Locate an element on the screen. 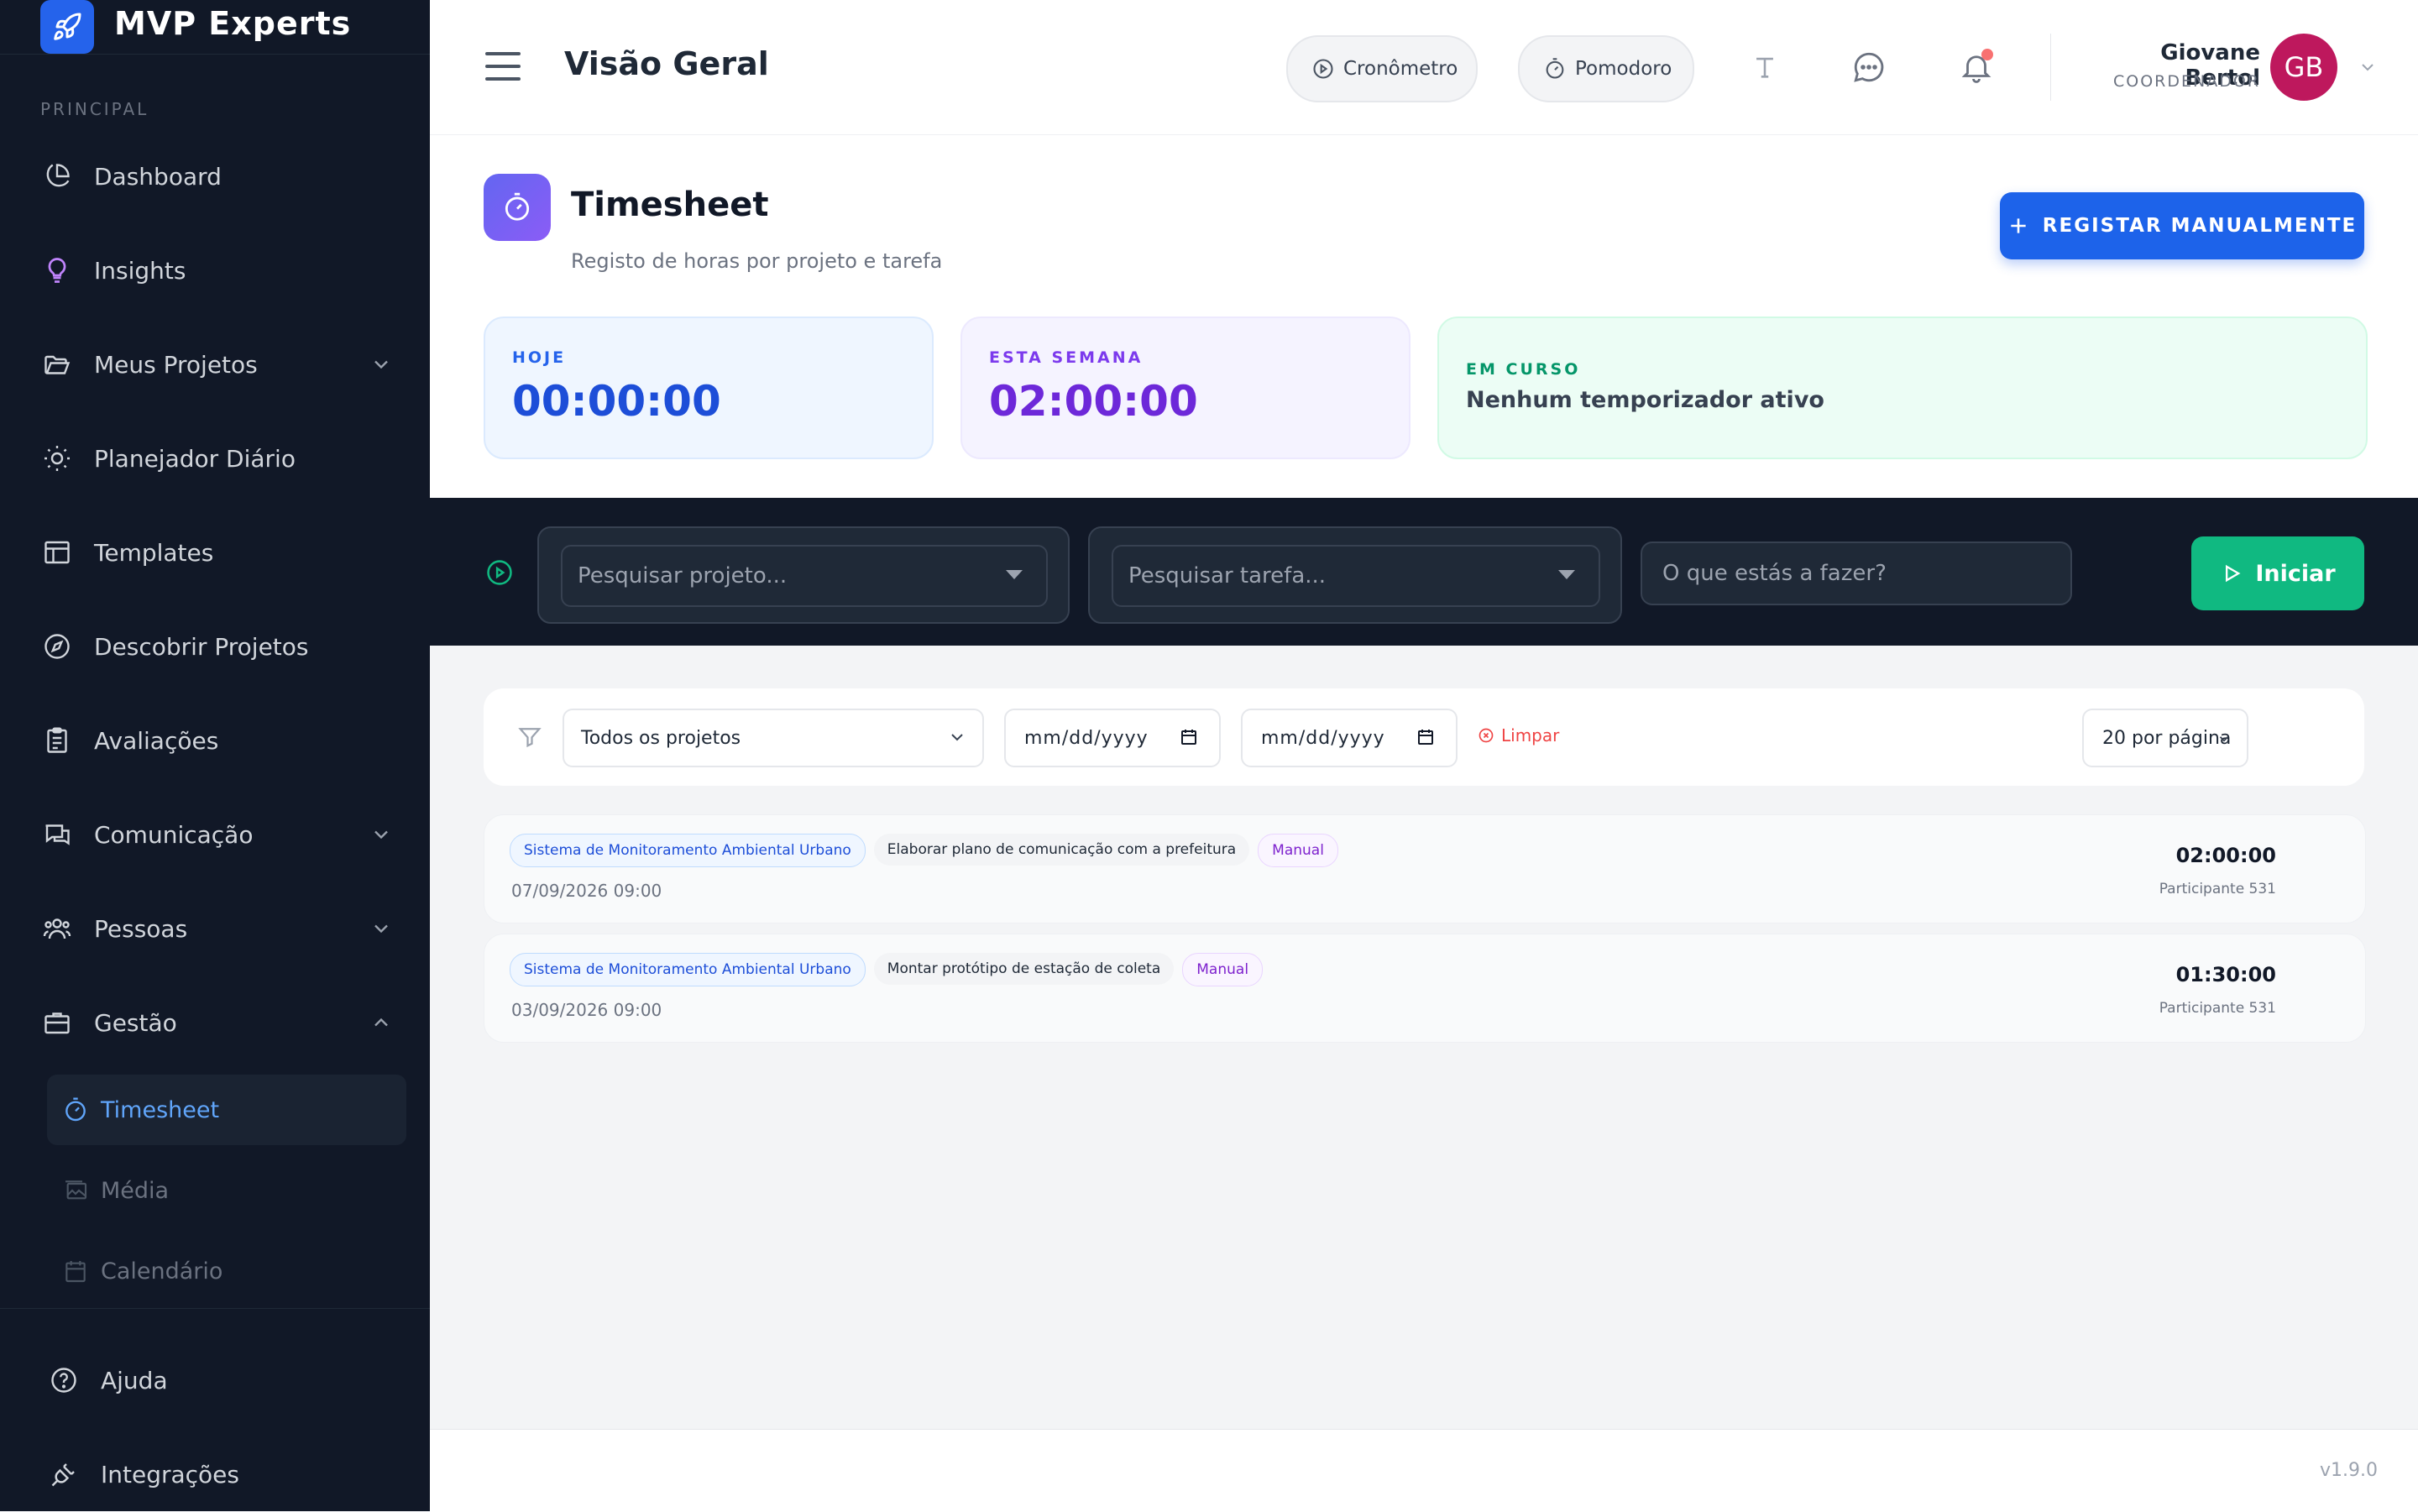 This screenshot has width=2418, height=1512. section-label: PRINCIPAL is located at coordinates (94, 109).